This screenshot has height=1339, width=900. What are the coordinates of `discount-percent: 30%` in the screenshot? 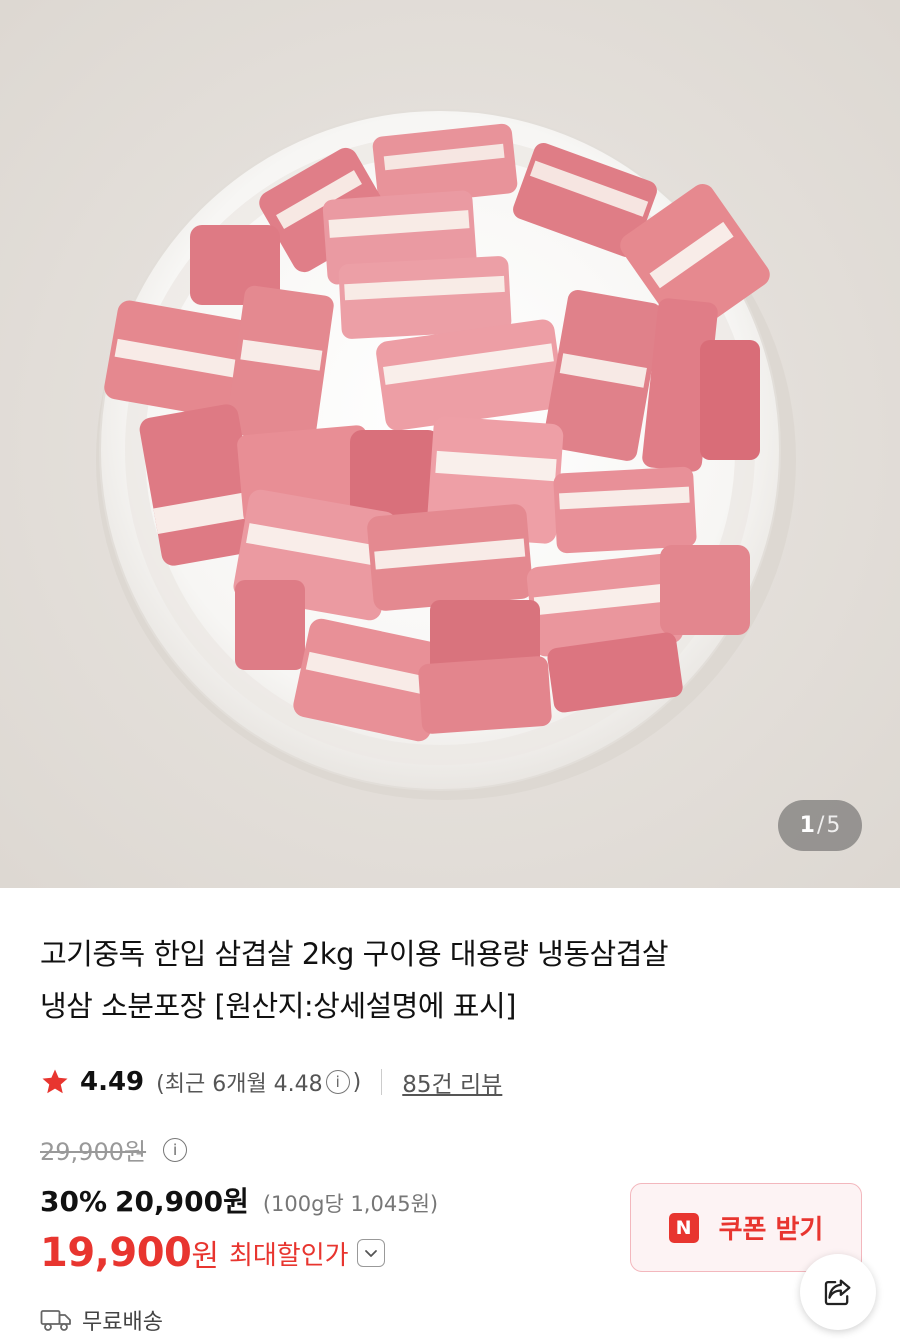 It's located at (74, 1201).